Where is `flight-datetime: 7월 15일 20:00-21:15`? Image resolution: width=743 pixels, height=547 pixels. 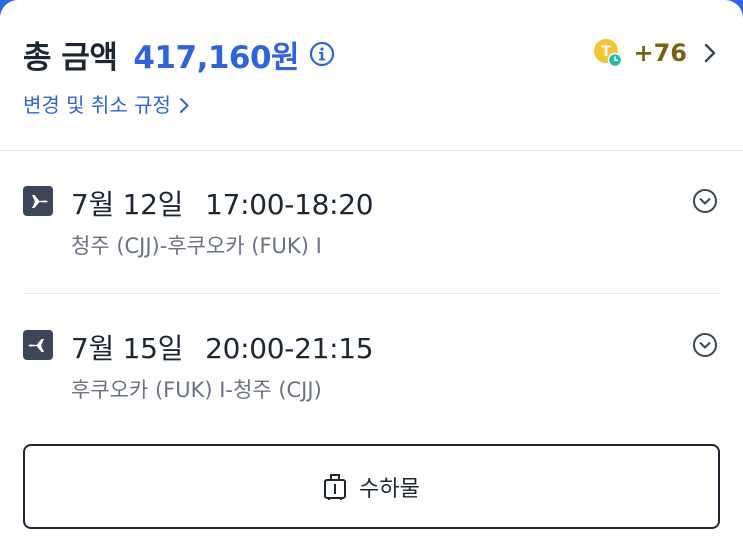 flight-datetime: 7월 15일 20:00-21:15 is located at coordinates (222, 347).